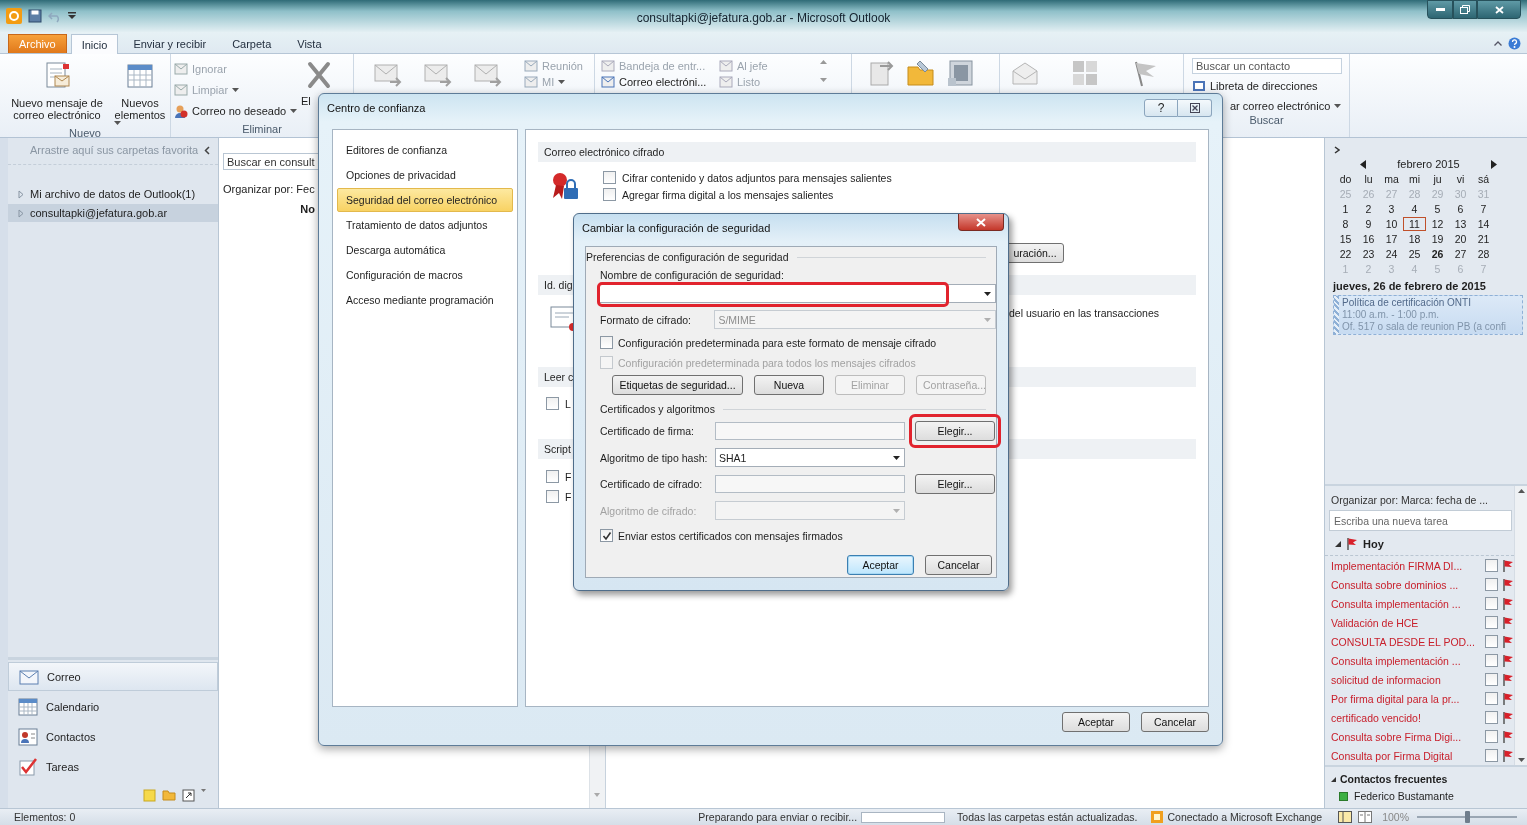 The image size is (1527, 825). I want to click on calendar-day: 24, so click(1391, 254).